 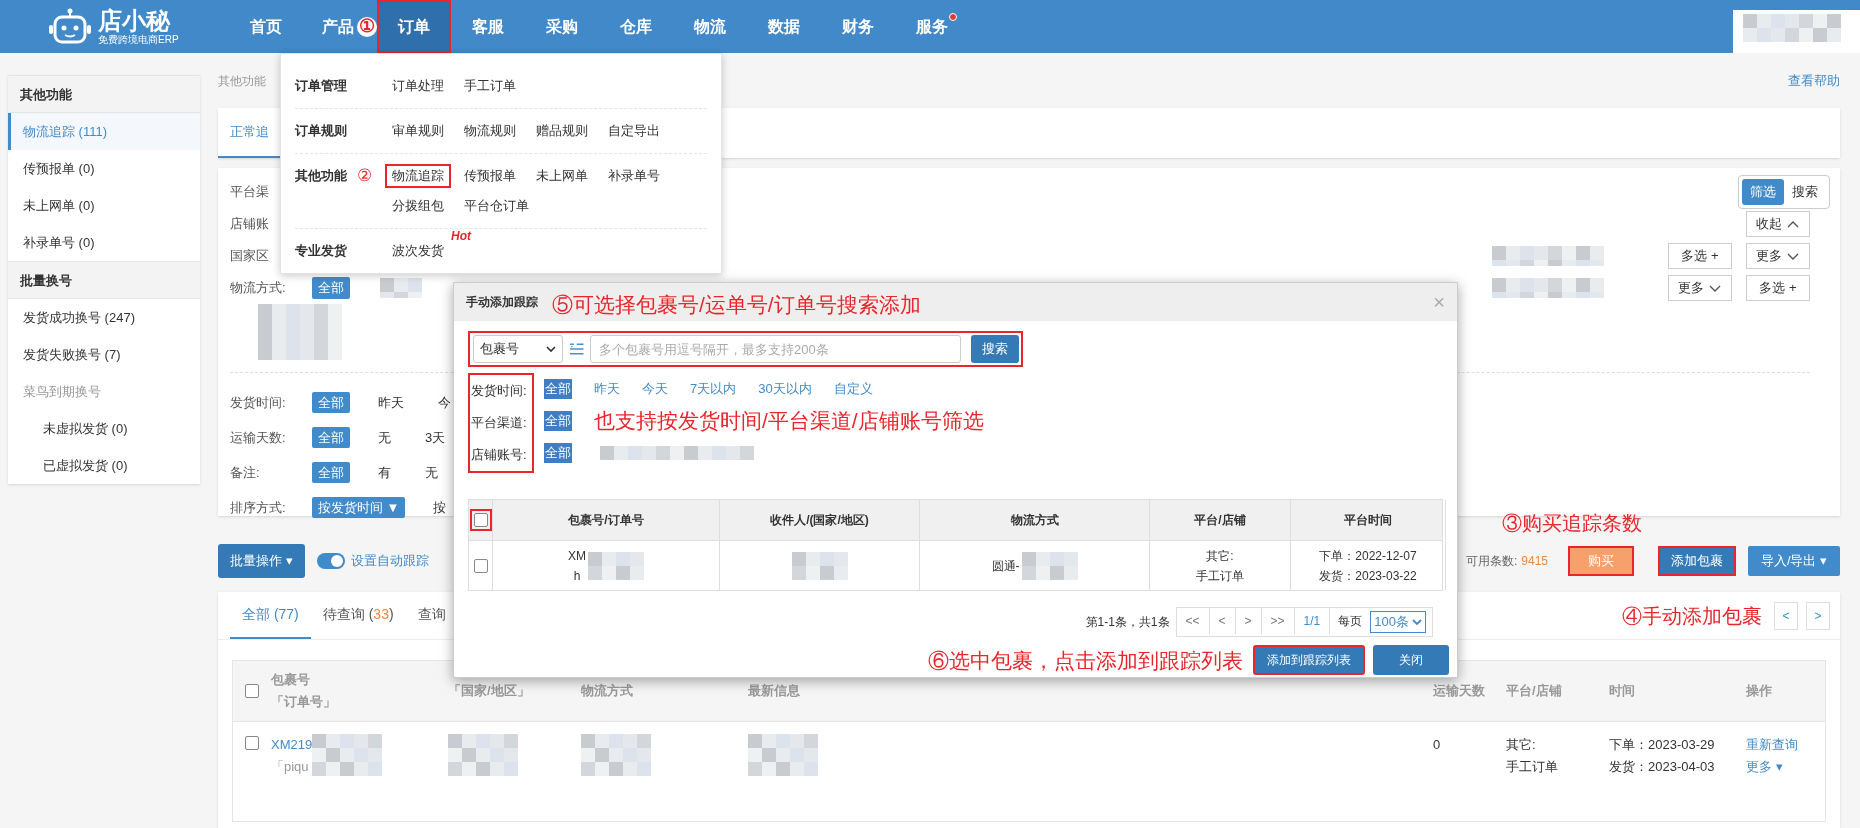 I want to click on menu-link: 分拨组包, so click(x=418, y=206).